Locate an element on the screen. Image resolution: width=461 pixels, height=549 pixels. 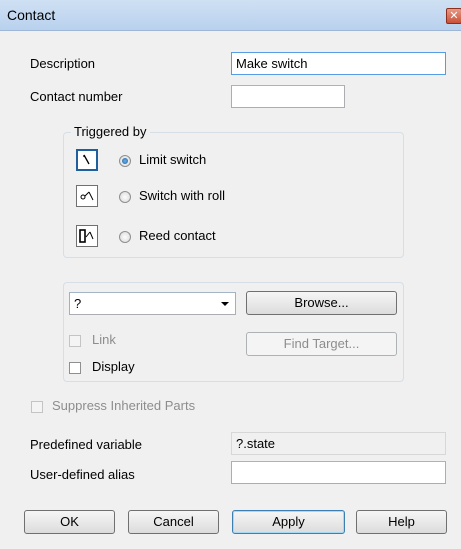
reed-contact-icon is located at coordinates (87, 236).